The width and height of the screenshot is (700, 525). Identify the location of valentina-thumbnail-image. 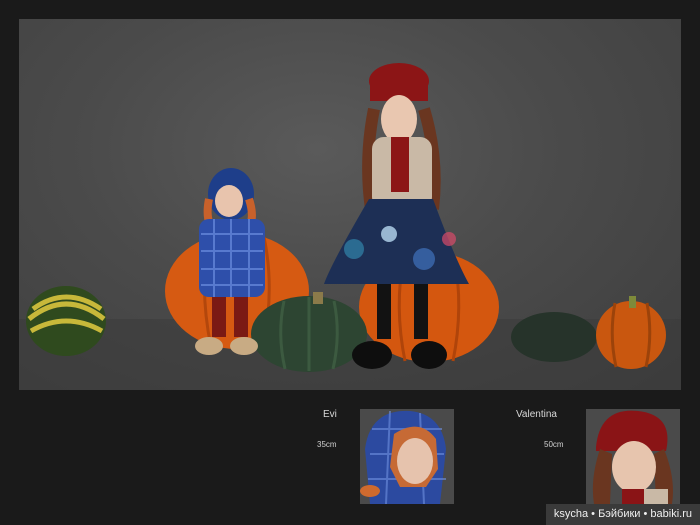
(633, 456).